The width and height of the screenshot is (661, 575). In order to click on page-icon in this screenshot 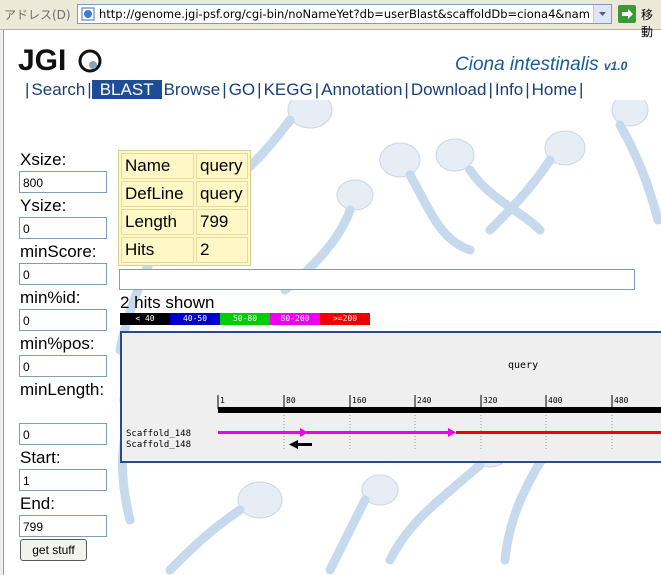, I will do `click(88, 14)`.